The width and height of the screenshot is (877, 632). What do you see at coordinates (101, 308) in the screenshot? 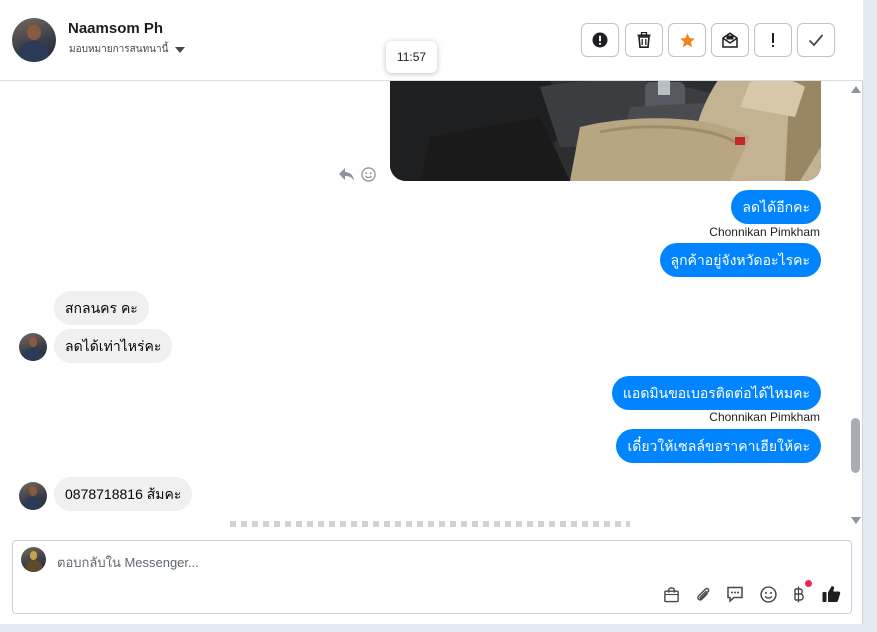
I see `incoming-message: สกลนคร คะ` at bounding box center [101, 308].